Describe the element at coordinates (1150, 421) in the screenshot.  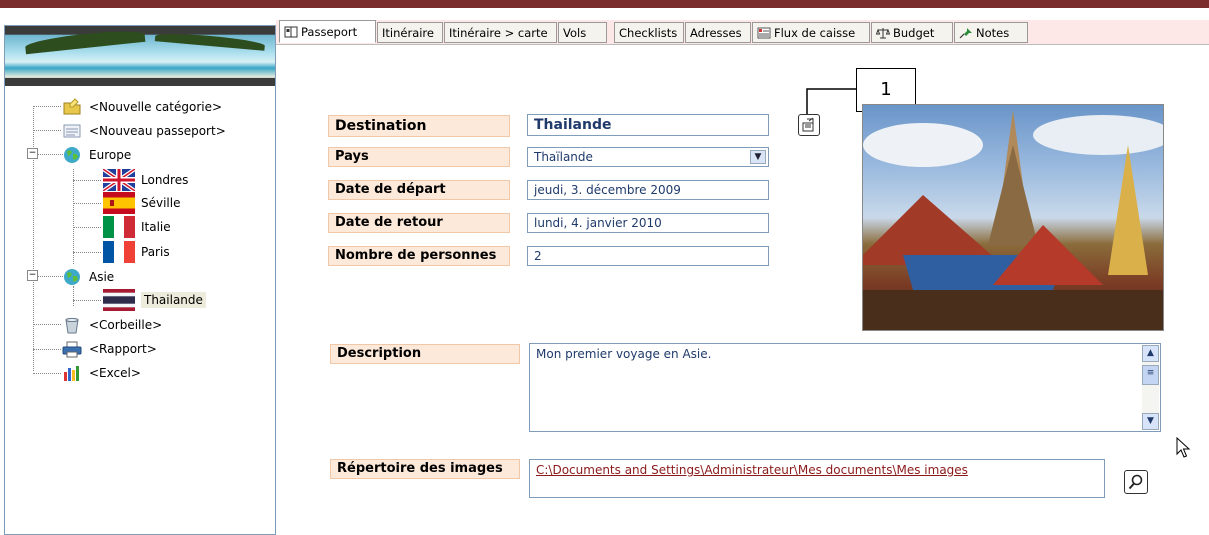
I see `scroll-down-icon: ▼` at that location.